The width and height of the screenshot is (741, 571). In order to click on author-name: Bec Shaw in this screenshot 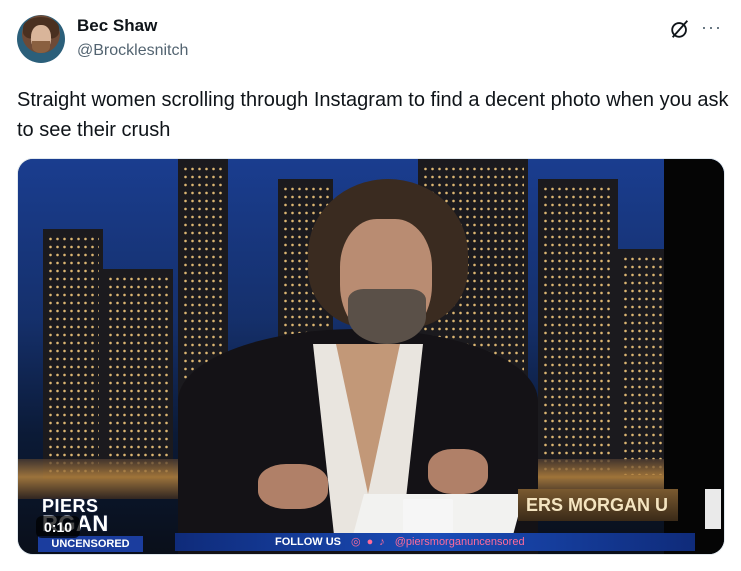, I will do `click(117, 26)`.